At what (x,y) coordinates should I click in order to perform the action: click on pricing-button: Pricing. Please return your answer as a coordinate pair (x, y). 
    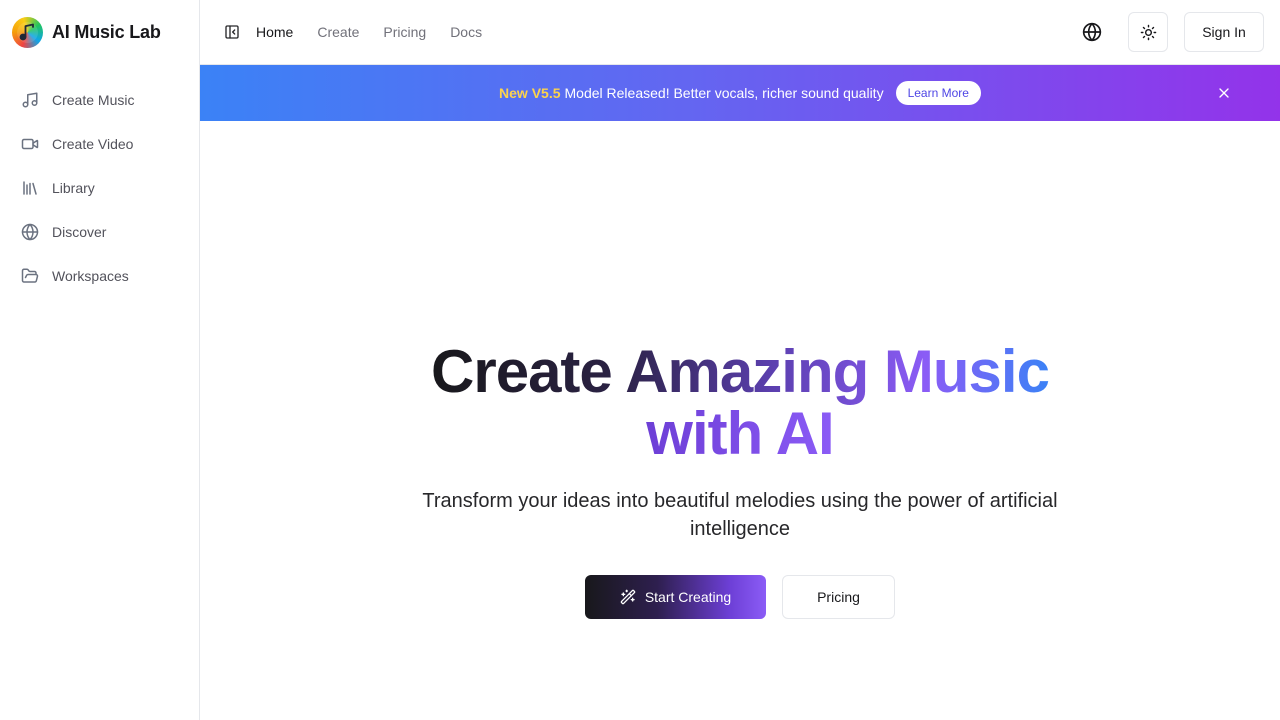
    Looking at the image, I should click on (838, 597).